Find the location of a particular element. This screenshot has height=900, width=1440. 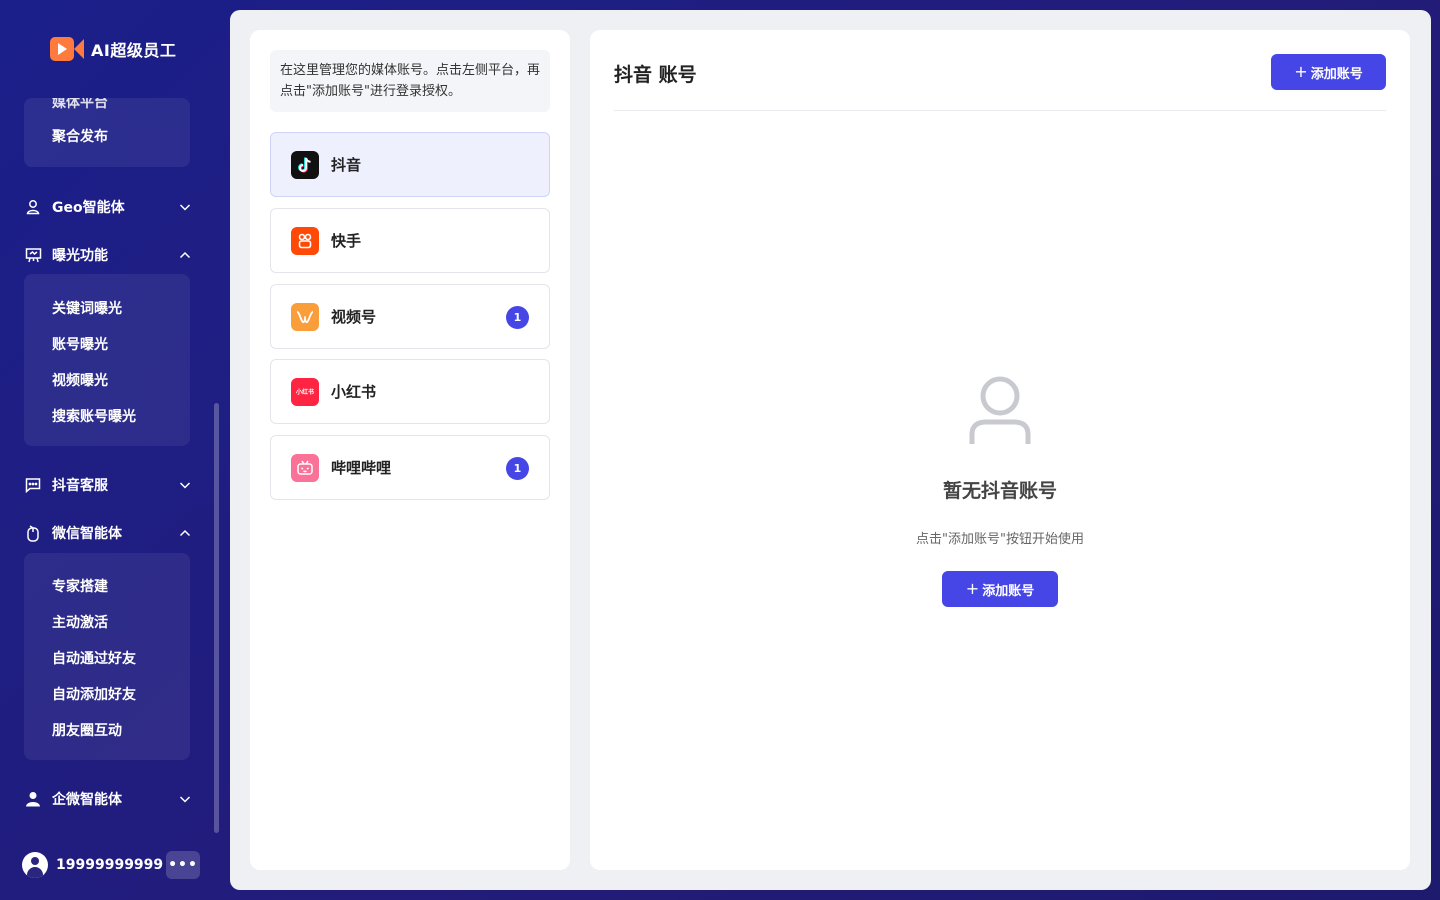

app-logo: AI超级员工 is located at coordinates (113, 49).